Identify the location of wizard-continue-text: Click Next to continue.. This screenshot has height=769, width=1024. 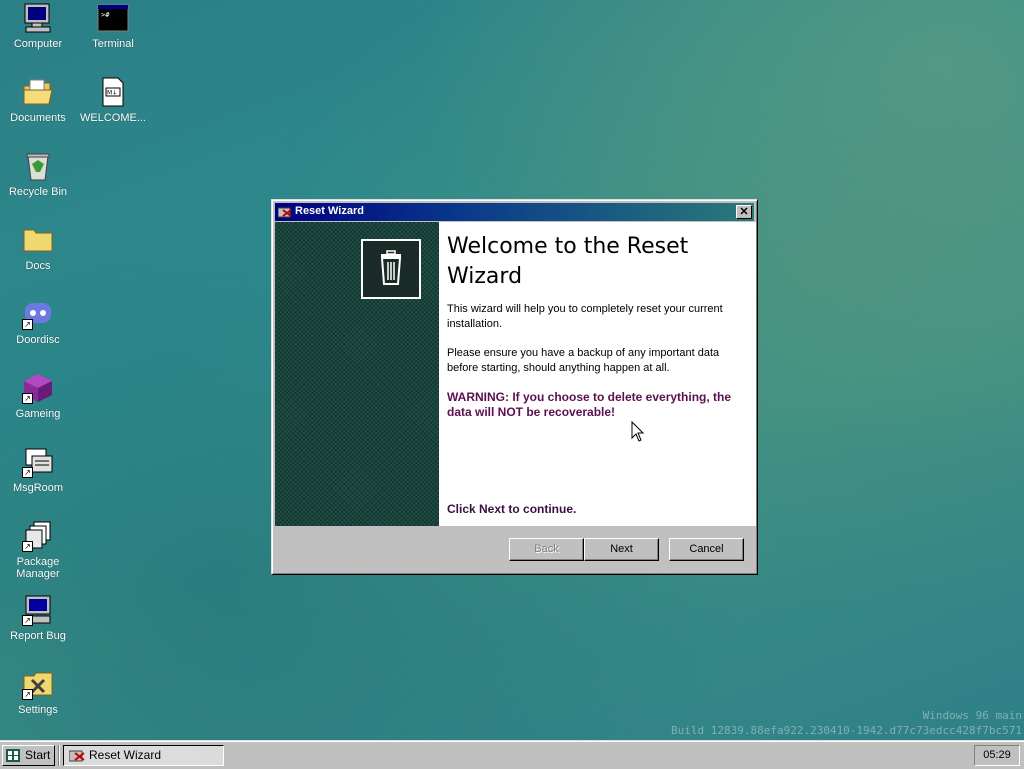
(512, 509).